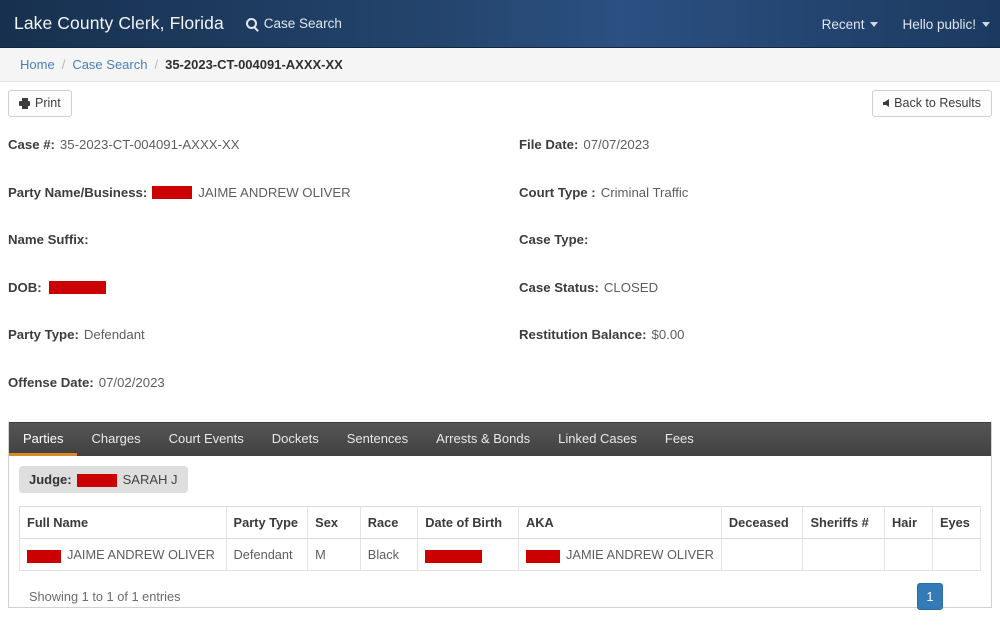  What do you see at coordinates (956, 555) in the screenshot?
I see `cell-eyes` at bounding box center [956, 555].